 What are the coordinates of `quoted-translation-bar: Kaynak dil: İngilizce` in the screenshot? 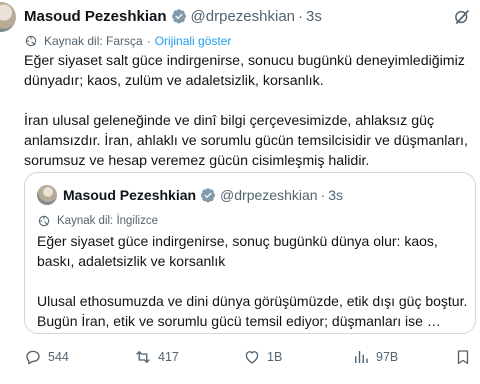 It's located at (97, 221).